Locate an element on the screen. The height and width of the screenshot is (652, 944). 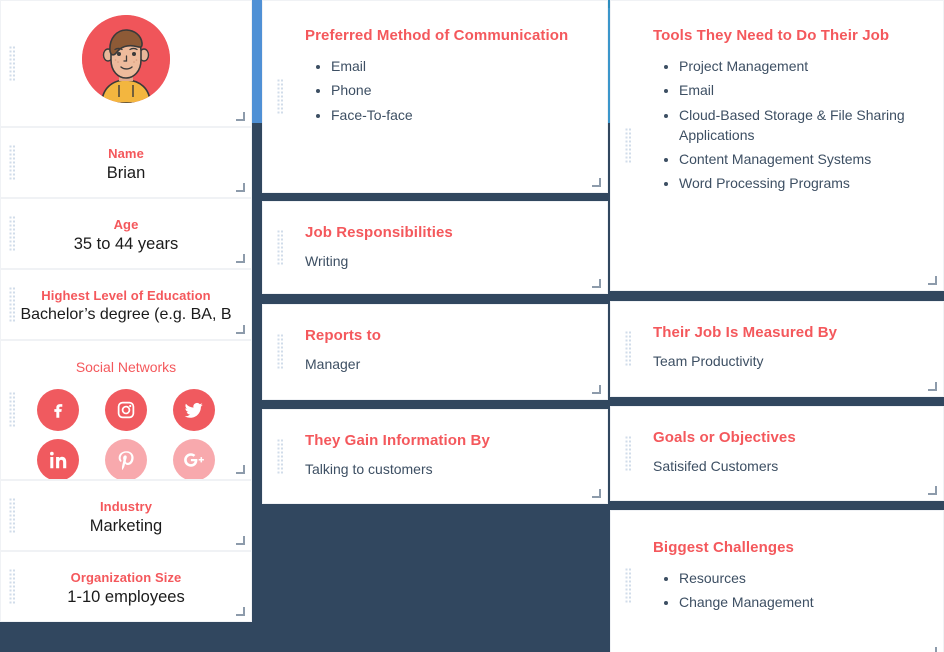
linkedin-icon is located at coordinates (58, 459).